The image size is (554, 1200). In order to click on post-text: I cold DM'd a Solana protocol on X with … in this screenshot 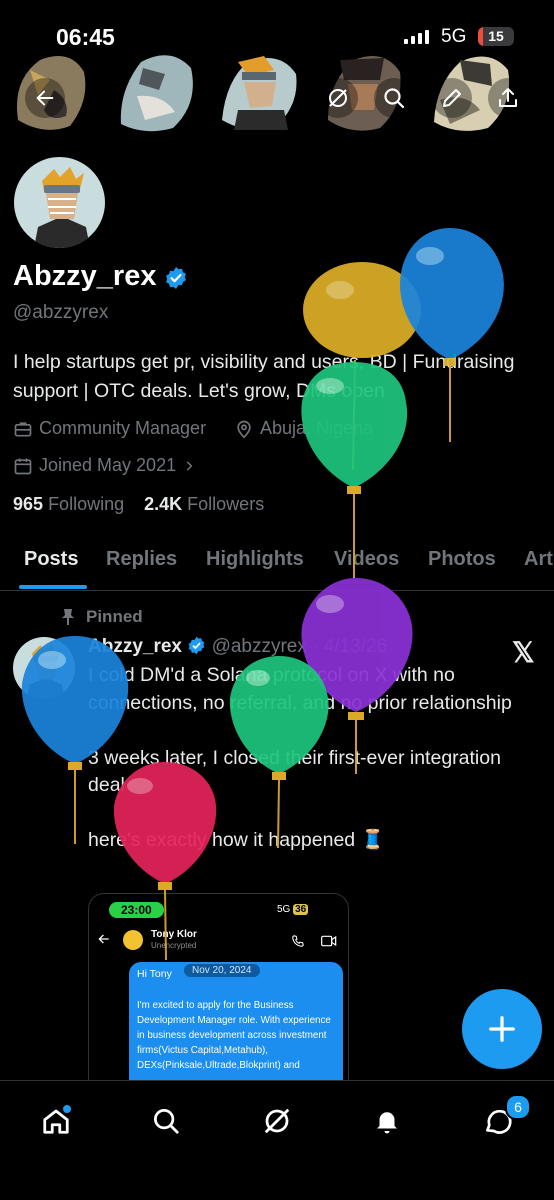, I will do `click(300, 757)`.